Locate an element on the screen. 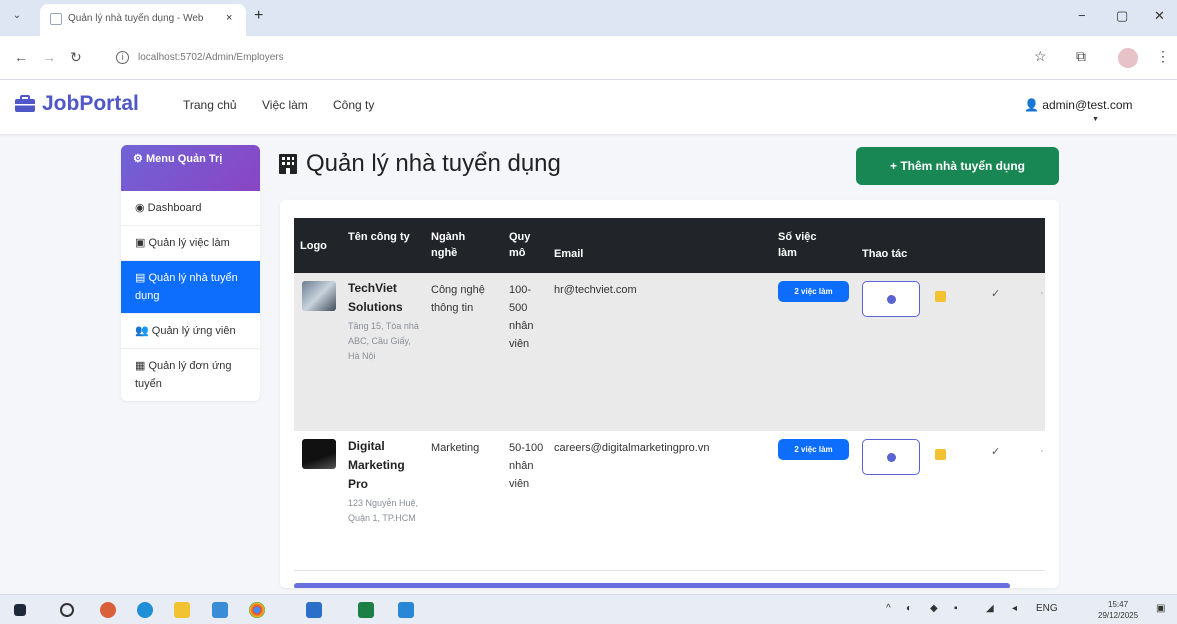 This screenshot has width=1177, height=624. sidebar-item-employers: ▤ Quản lý nhà tuyển dụng is located at coordinates (190, 287).